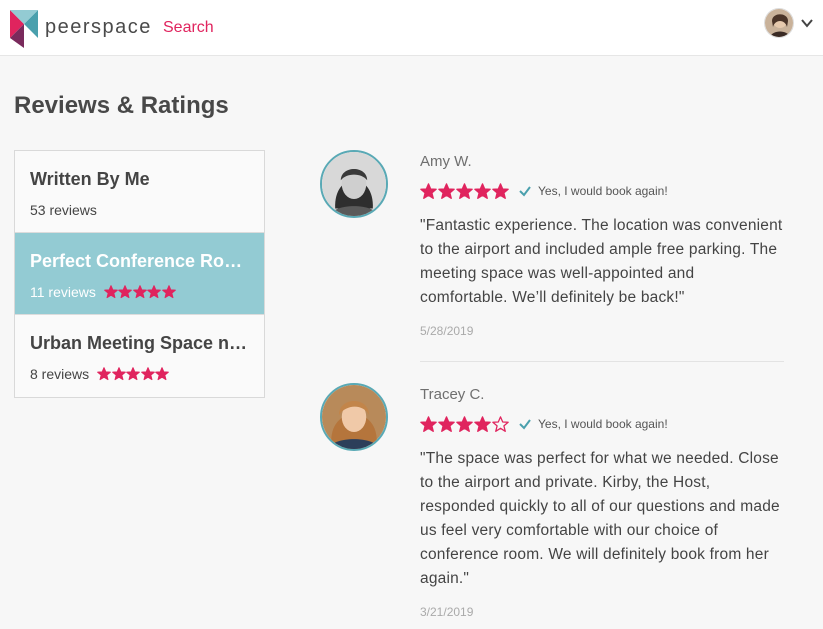 Image resolution: width=823 pixels, height=629 pixels. I want to click on sidebar-item-meta: 8 reviews, so click(139, 374).